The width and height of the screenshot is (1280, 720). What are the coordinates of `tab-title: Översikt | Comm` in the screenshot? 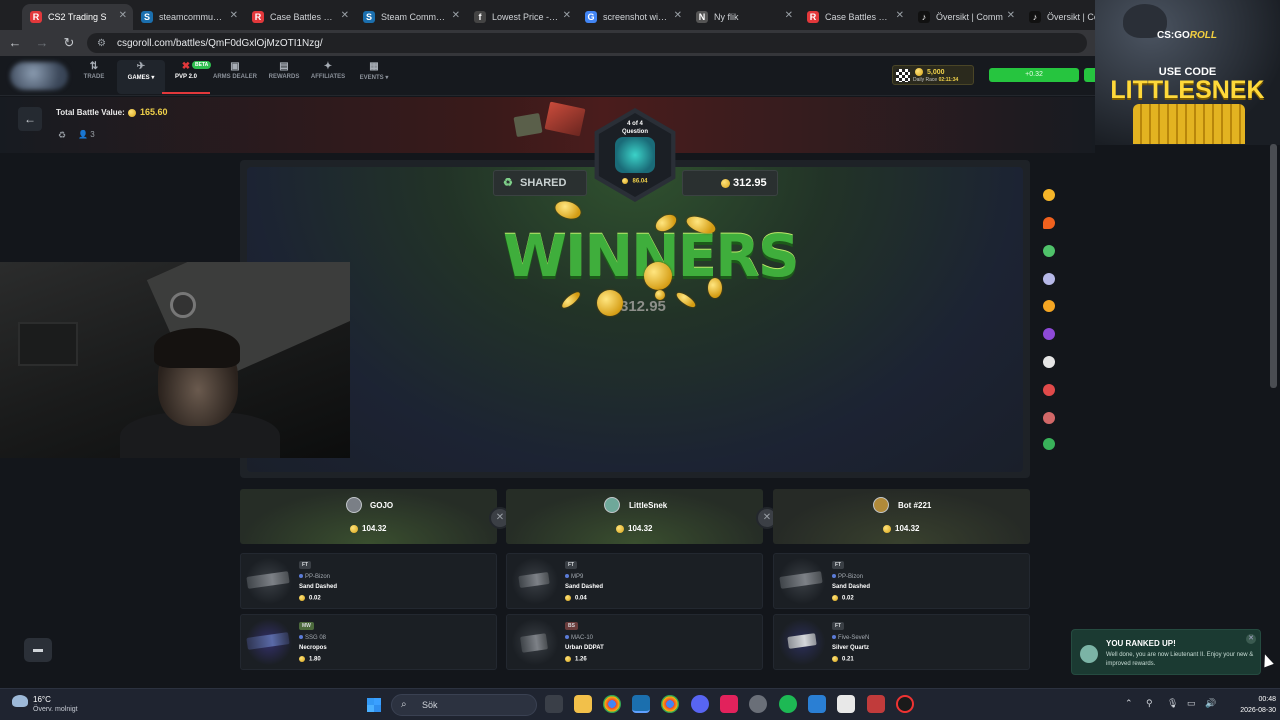 It's located at (969, 17).